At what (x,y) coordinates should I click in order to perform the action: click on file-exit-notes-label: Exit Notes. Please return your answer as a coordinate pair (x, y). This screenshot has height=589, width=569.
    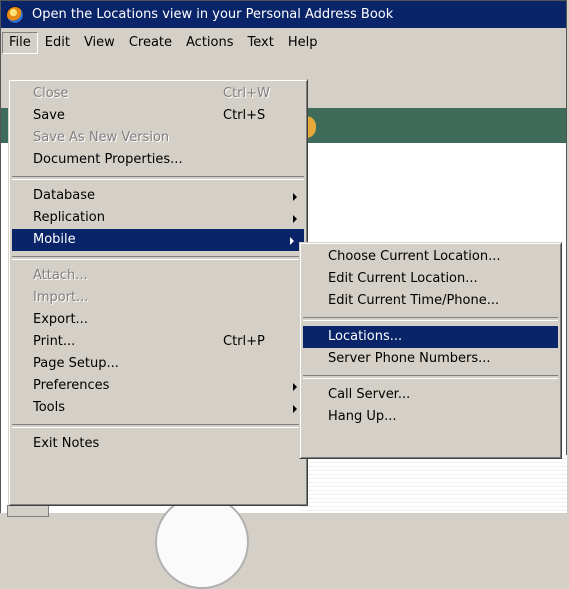
    Looking at the image, I should click on (66, 443).